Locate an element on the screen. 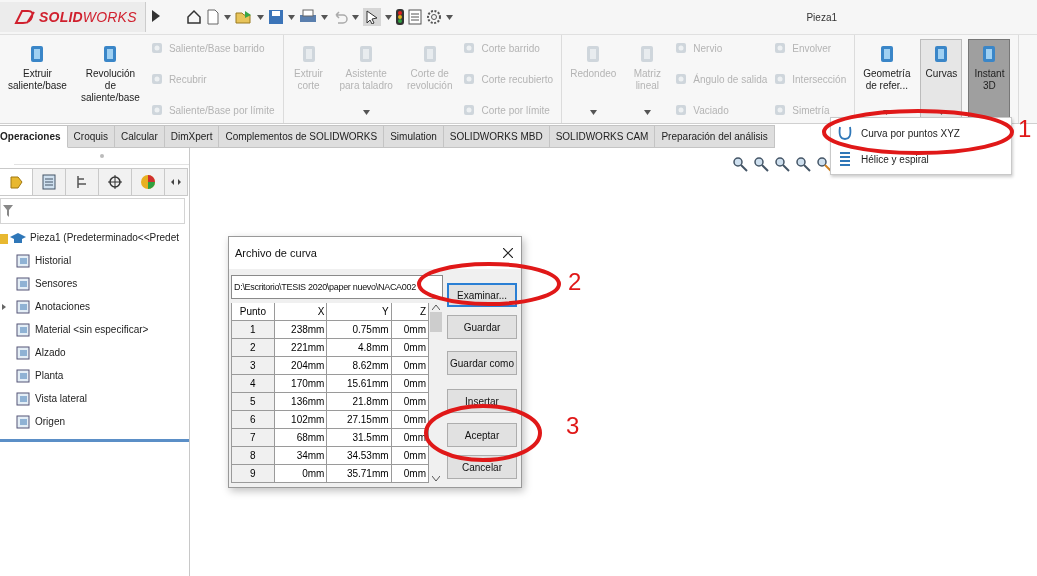  expand-arrow-icon is located at coordinates (155, 16).